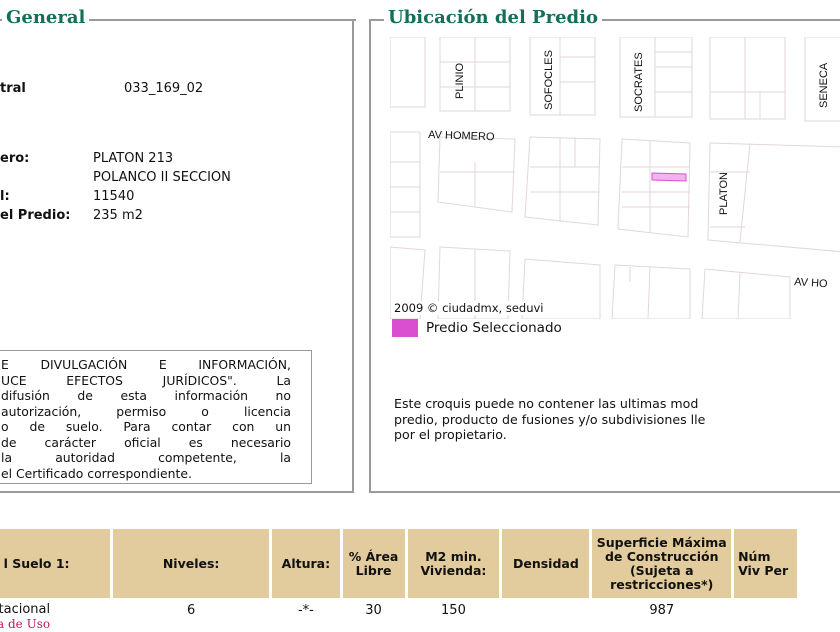 Image resolution: width=840 pixels, height=632 pixels. I want to click on street-platon: PLATON, so click(724, 193).